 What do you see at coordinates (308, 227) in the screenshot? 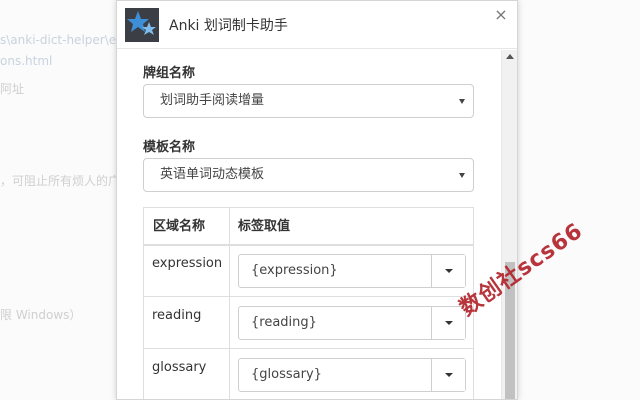
I see `table-header: 区域名称 标签取值` at bounding box center [308, 227].